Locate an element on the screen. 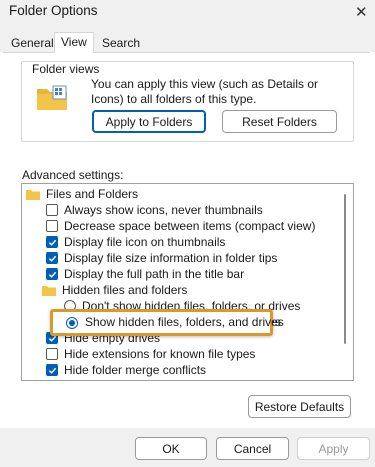  tree-scrollbar is located at coordinates (345, 269).